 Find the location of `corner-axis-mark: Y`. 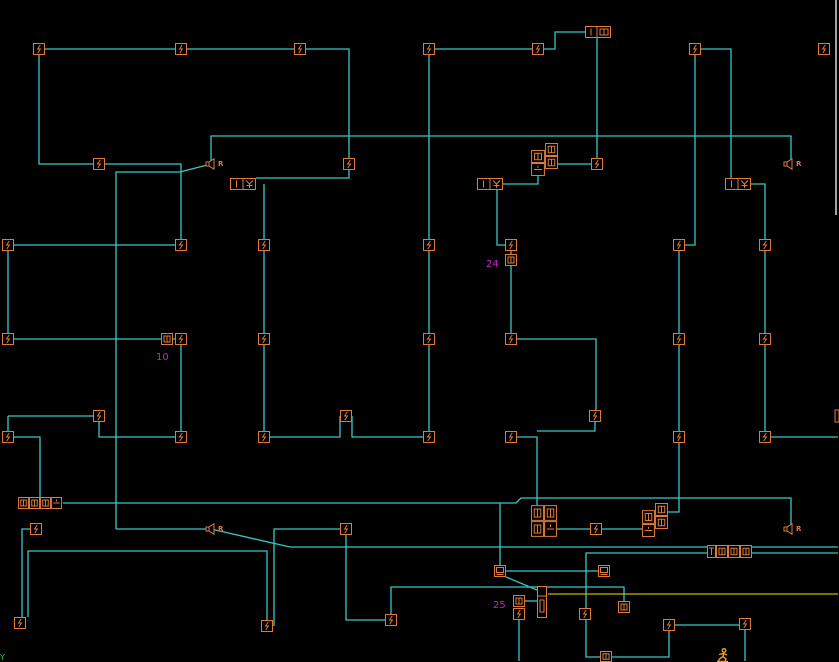

corner-axis-mark: Y is located at coordinates (2, 657).